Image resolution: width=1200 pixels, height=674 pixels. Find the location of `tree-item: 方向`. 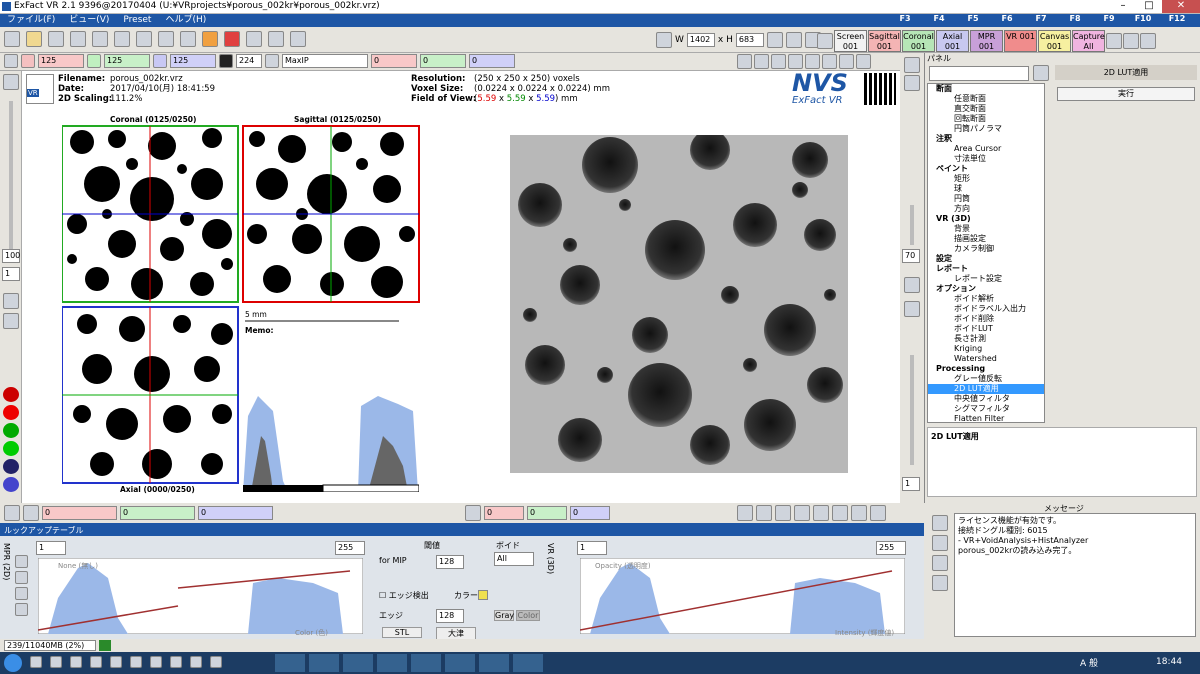

tree-item: 方向 is located at coordinates (986, 209).